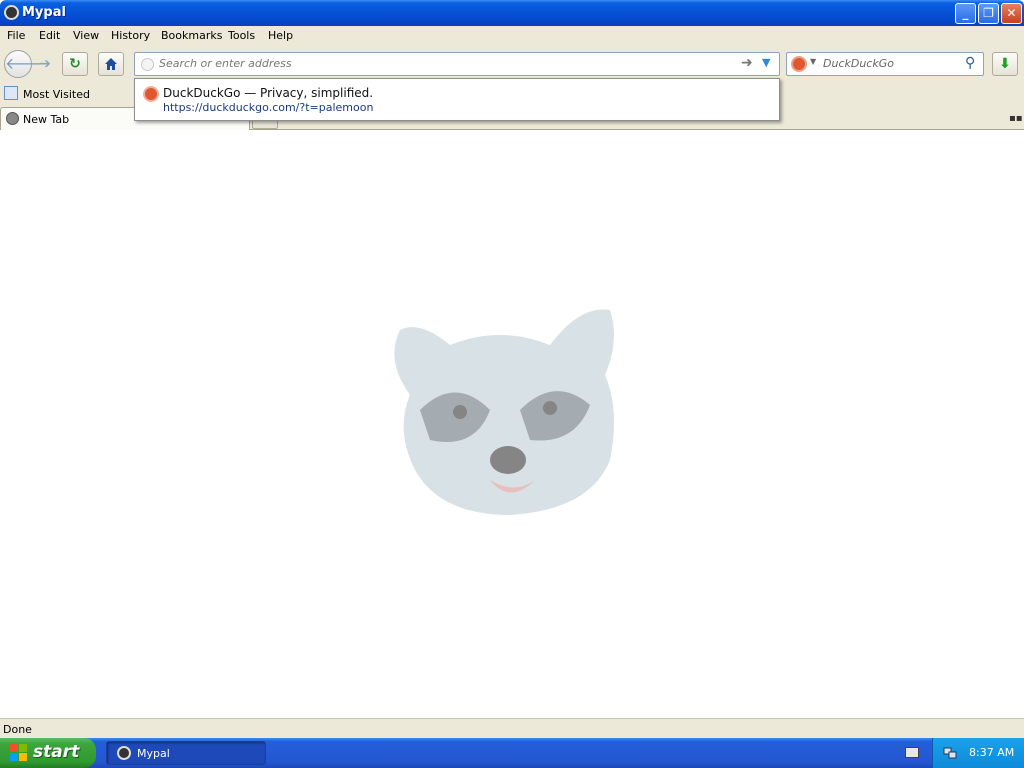 The width and height of the screenshot is (1024, 768). I want to click on search-bar: ▼ ⚲, so click(885, 64).